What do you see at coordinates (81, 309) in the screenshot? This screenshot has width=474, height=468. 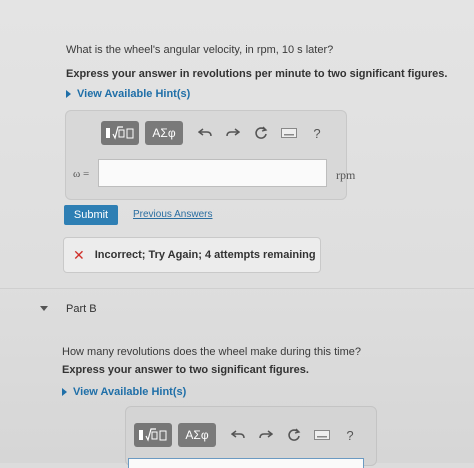 I see `part-b-title: Part B` at bounding box center [81, 309].